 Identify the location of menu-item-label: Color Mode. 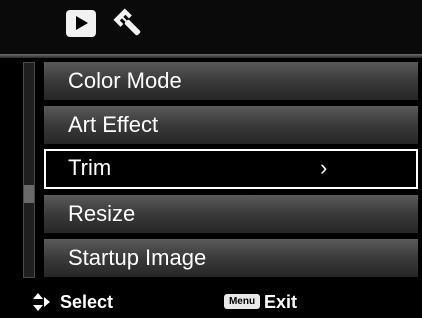
(125, 80).